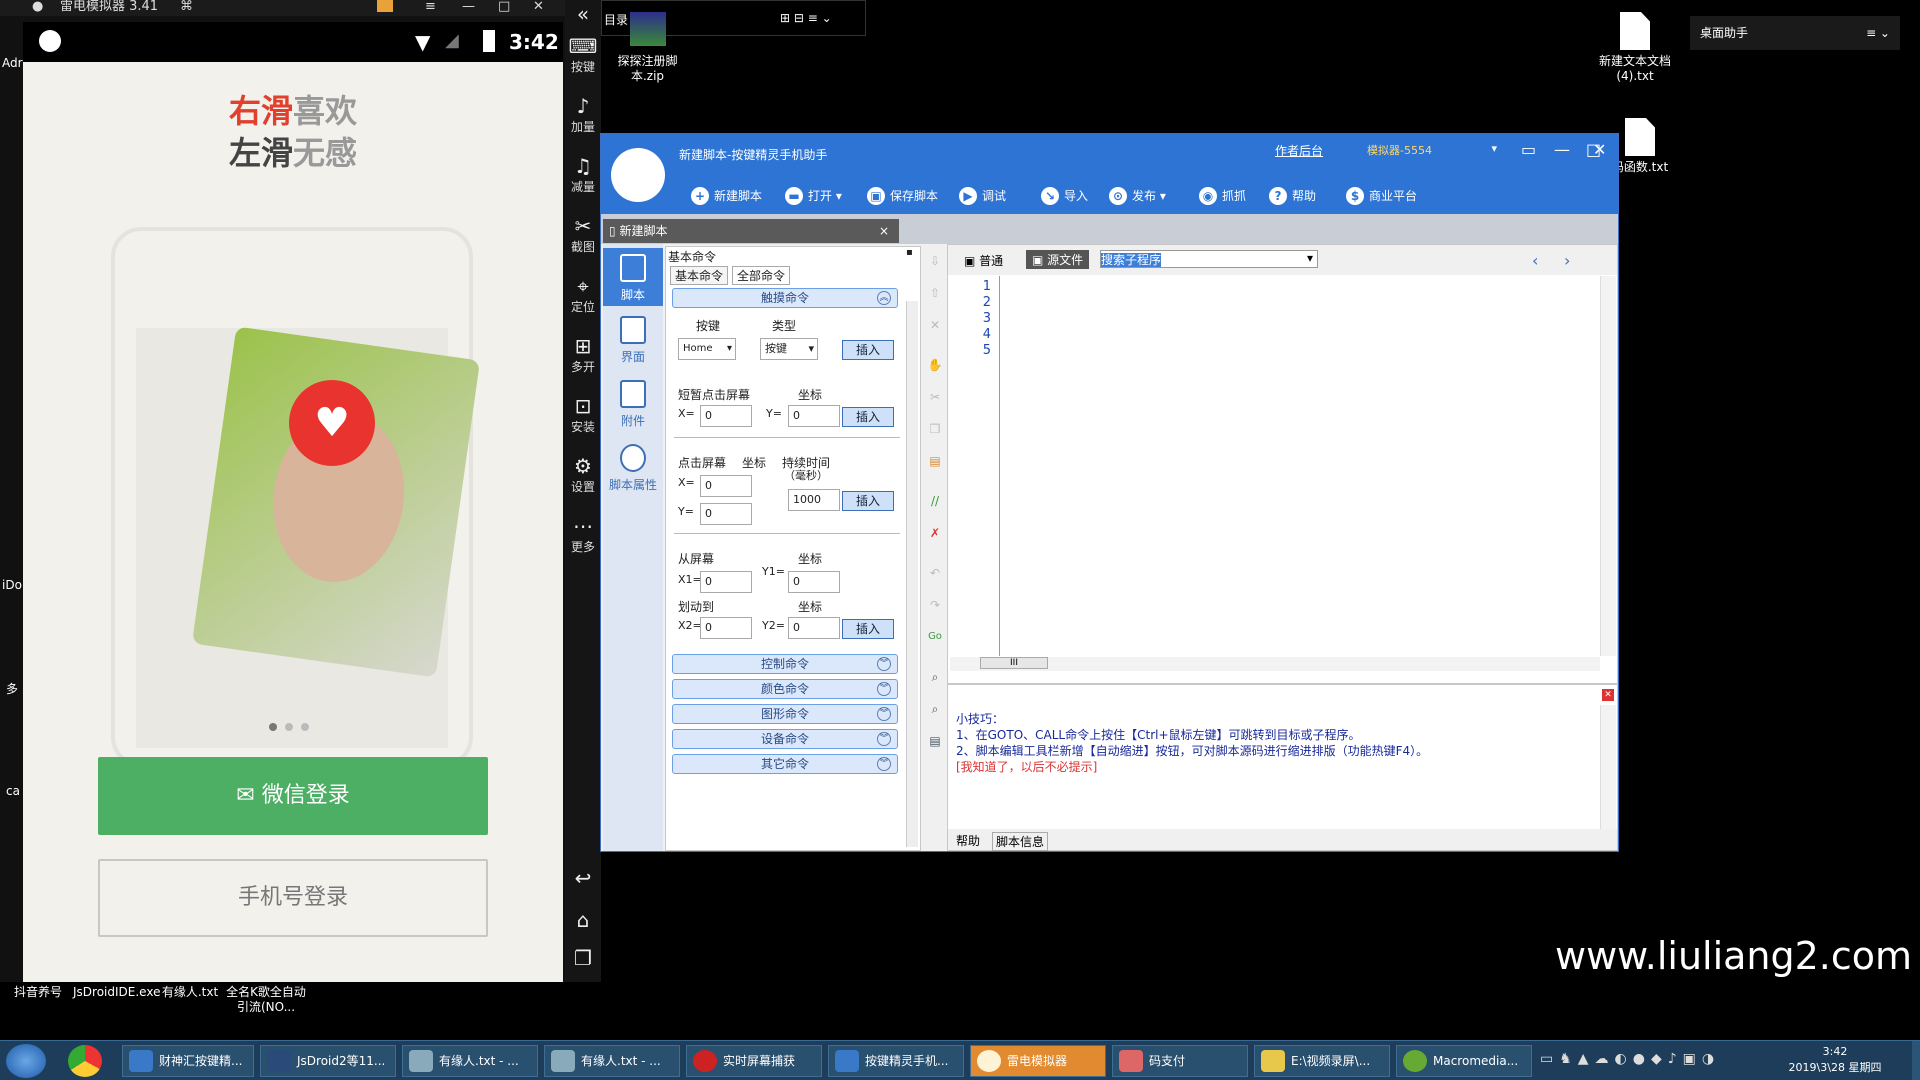  What do you see at coordinates (1180, 1061) in the screenshot?
I see `task-mazhifu: 码支付` at bounding box center [1180, 1061].